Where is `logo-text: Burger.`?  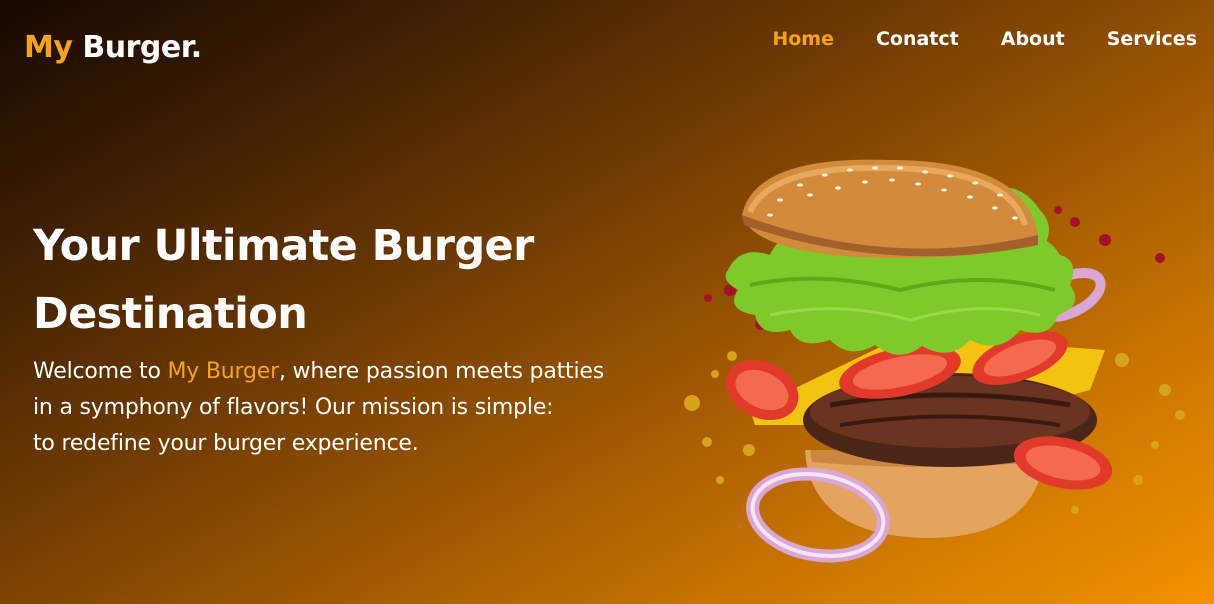
logo-text: Burger. is located at coordinates (137, 47).